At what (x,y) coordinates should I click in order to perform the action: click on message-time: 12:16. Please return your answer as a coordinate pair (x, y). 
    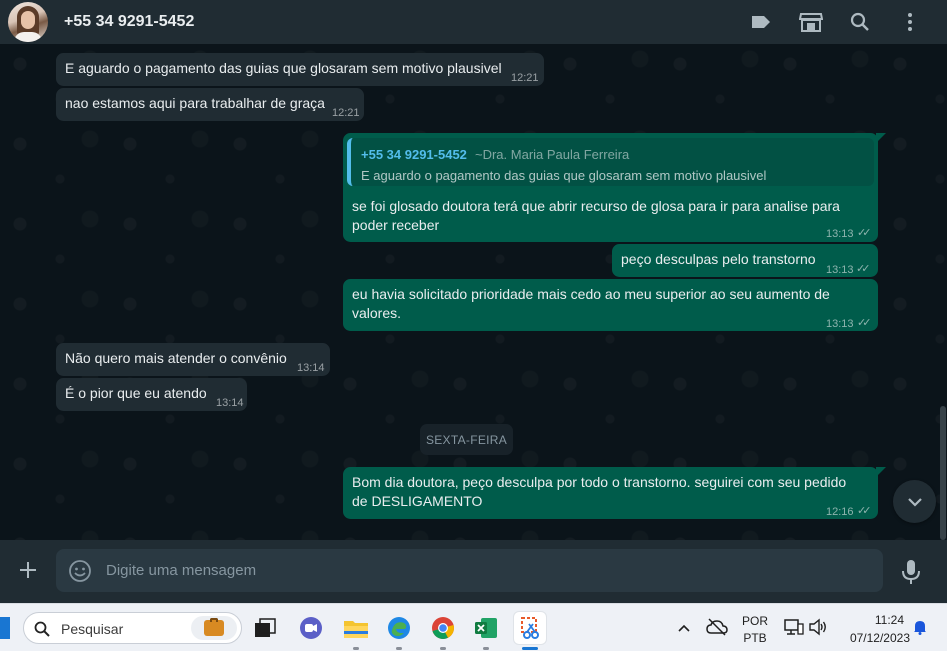
    Looking at the image, I should click on (840, 512).